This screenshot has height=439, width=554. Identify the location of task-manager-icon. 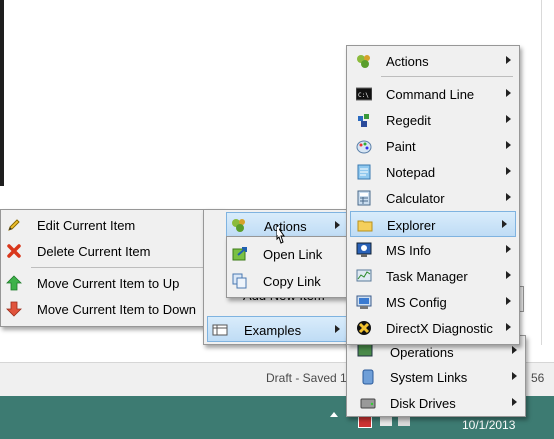
(364, 276).